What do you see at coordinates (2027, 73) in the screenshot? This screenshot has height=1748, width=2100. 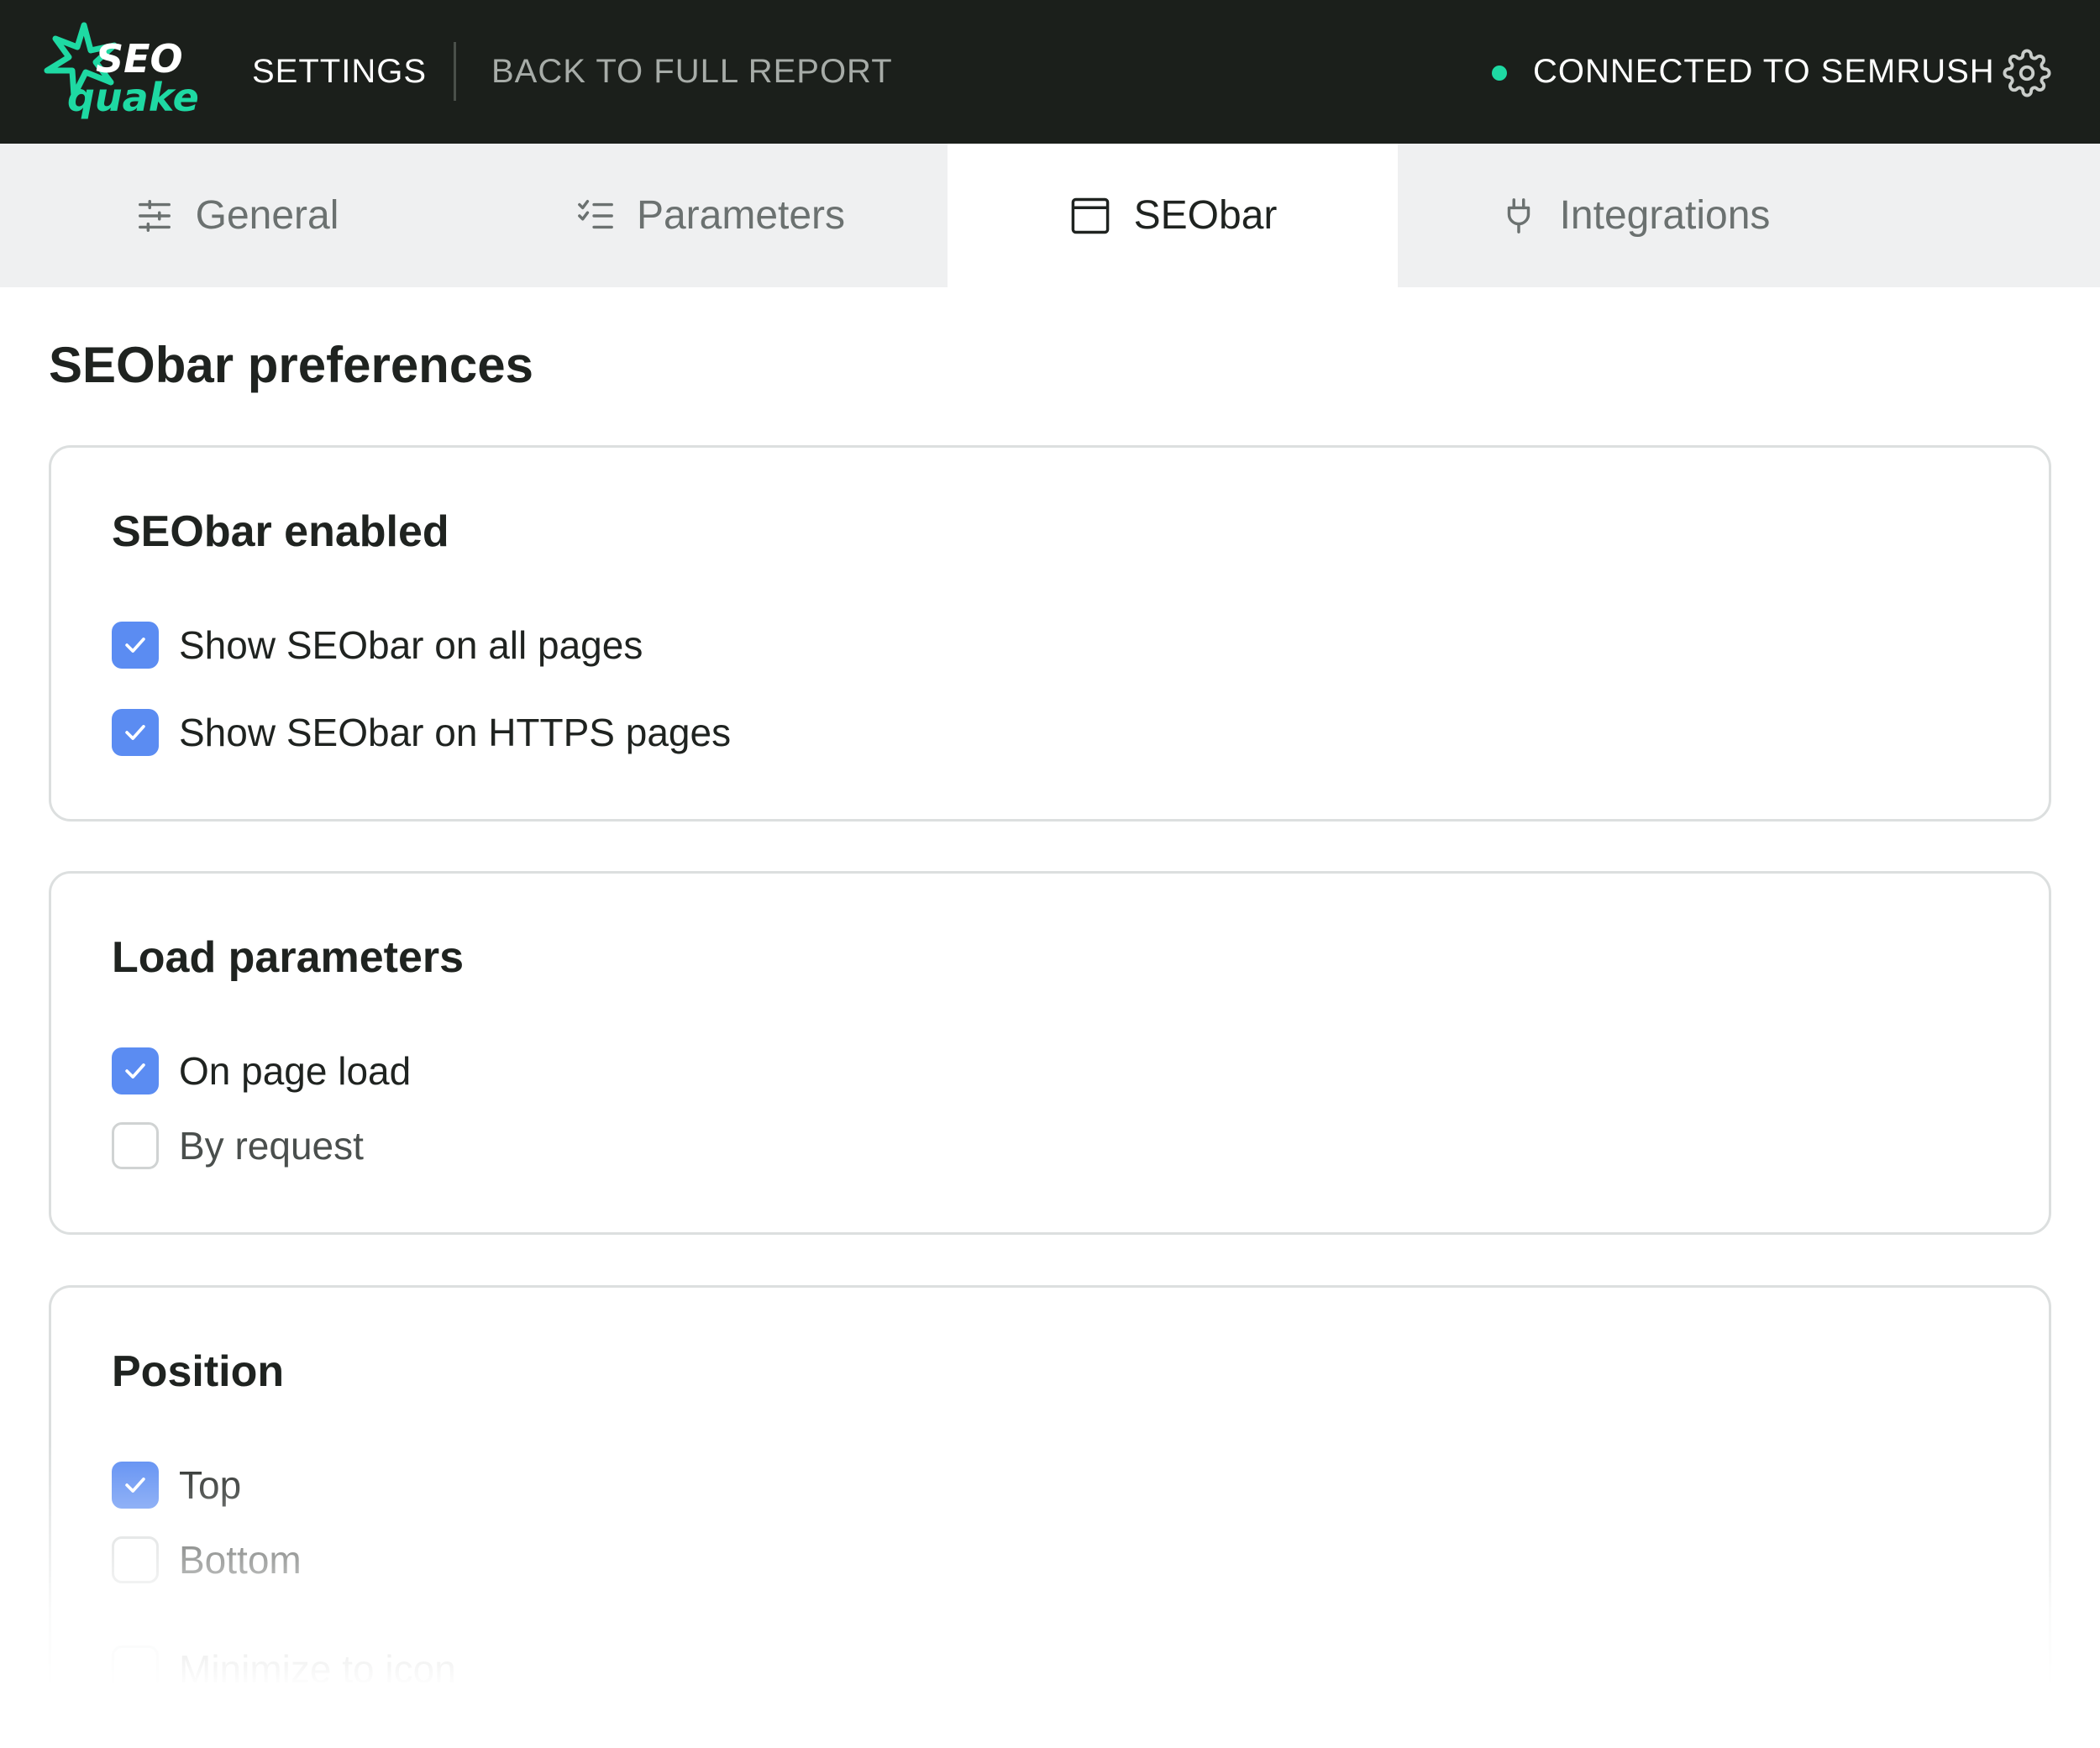 I see `gear-icon` at bounding box center [2027, 73].